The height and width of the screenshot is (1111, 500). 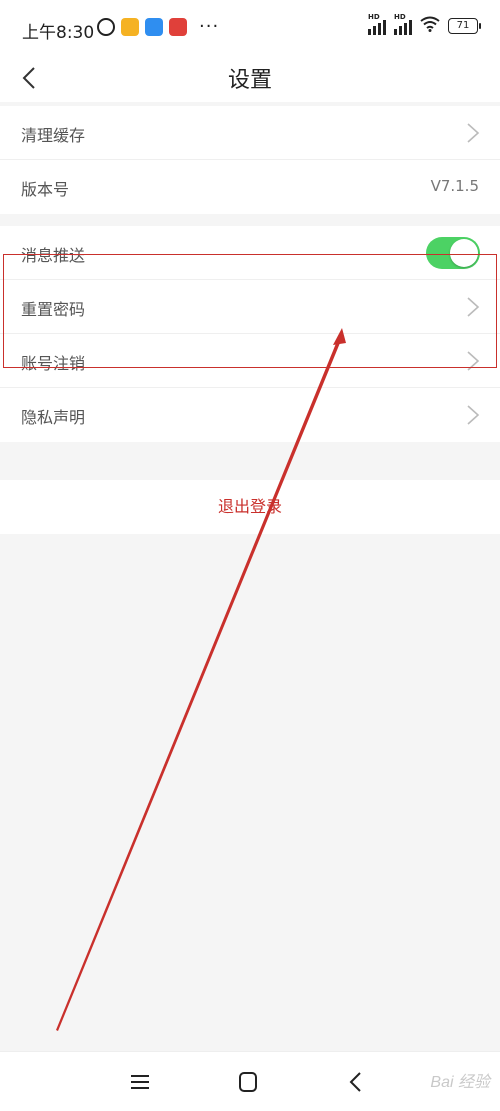 I want to click on system-navbar: Bai 经验, so click(x=250, y=1081).